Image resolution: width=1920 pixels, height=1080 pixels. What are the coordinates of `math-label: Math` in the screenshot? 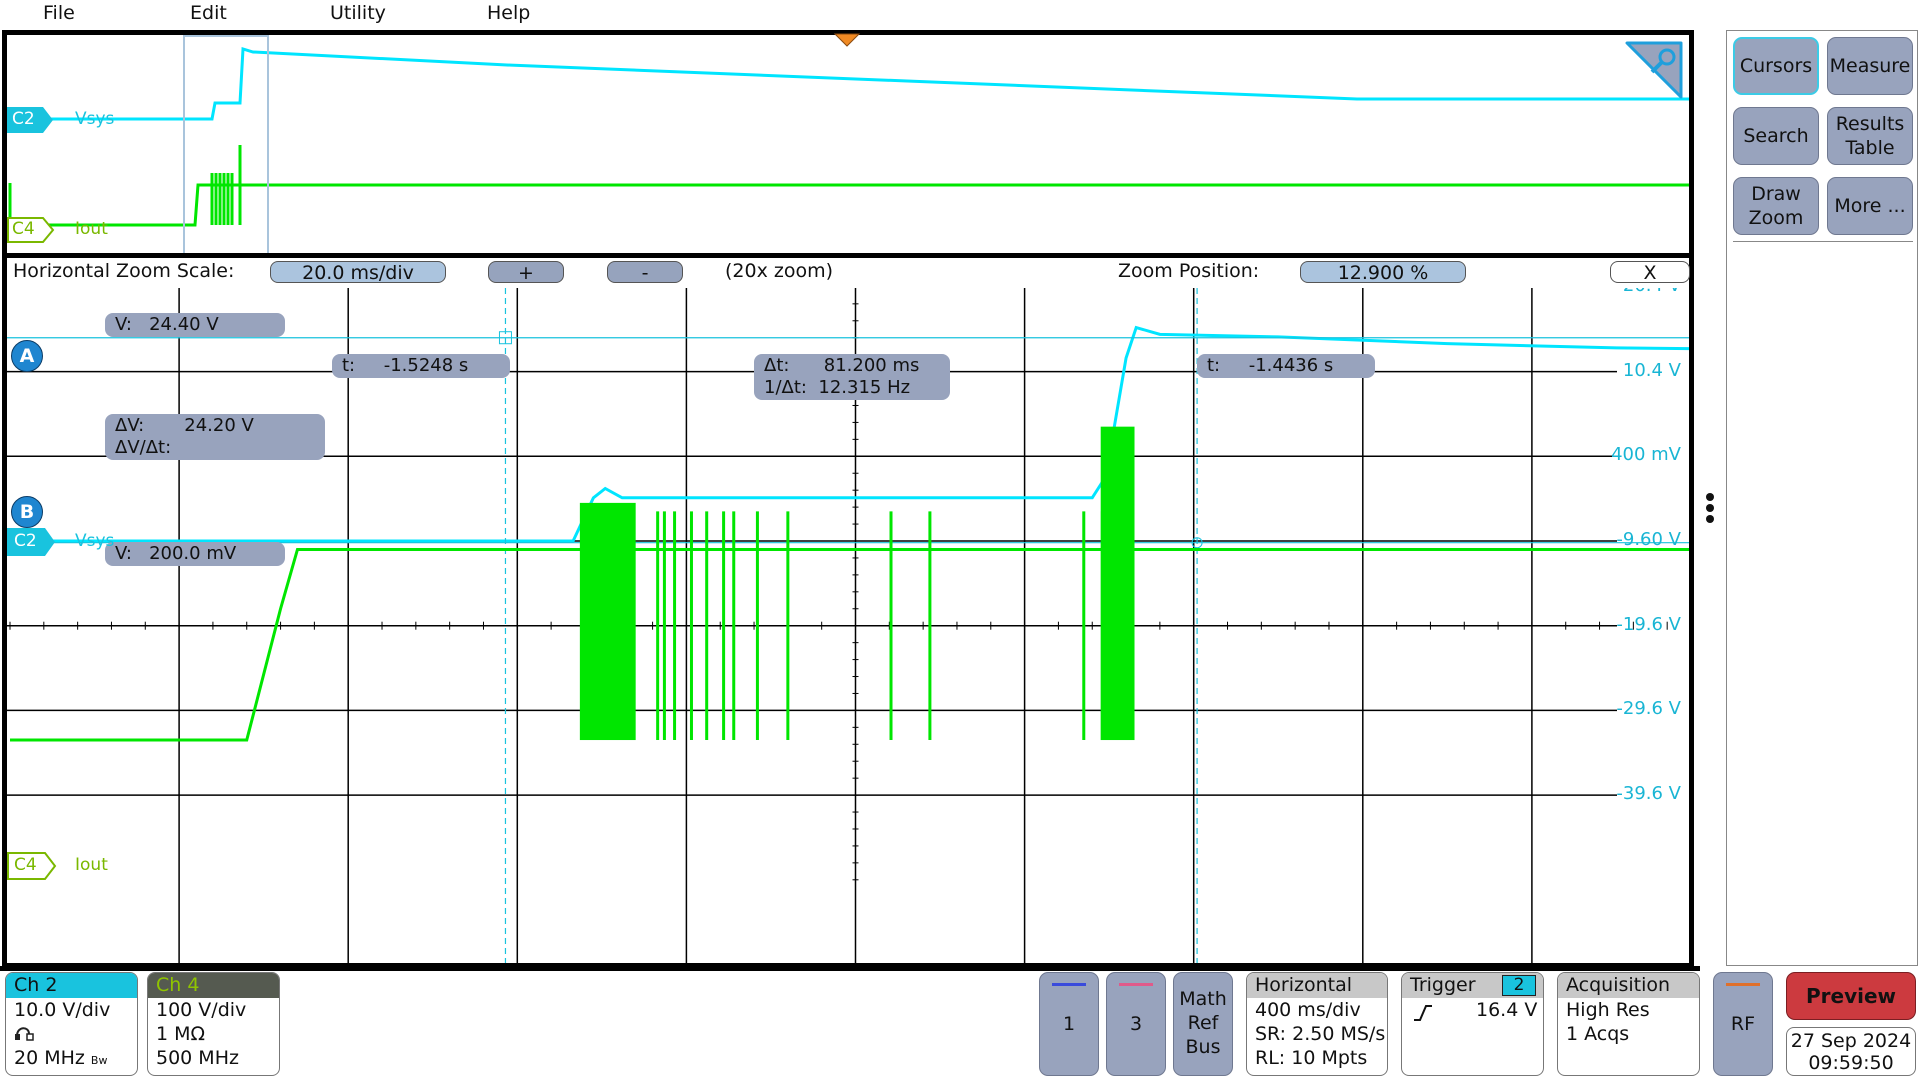 It's located at (1203, 999).